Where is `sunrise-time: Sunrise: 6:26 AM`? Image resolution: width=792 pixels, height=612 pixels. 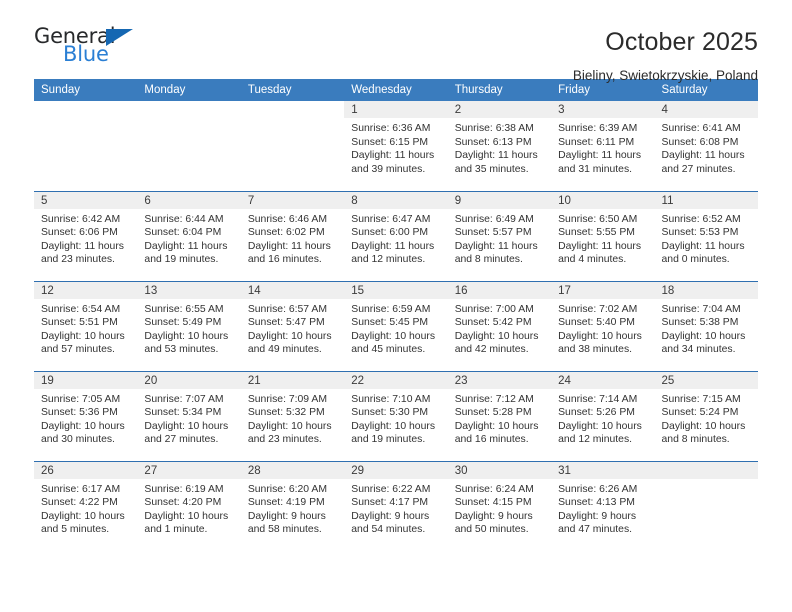 sunrise-time: Sunrise: 6:26 AM is located at coordinates (598, 489).